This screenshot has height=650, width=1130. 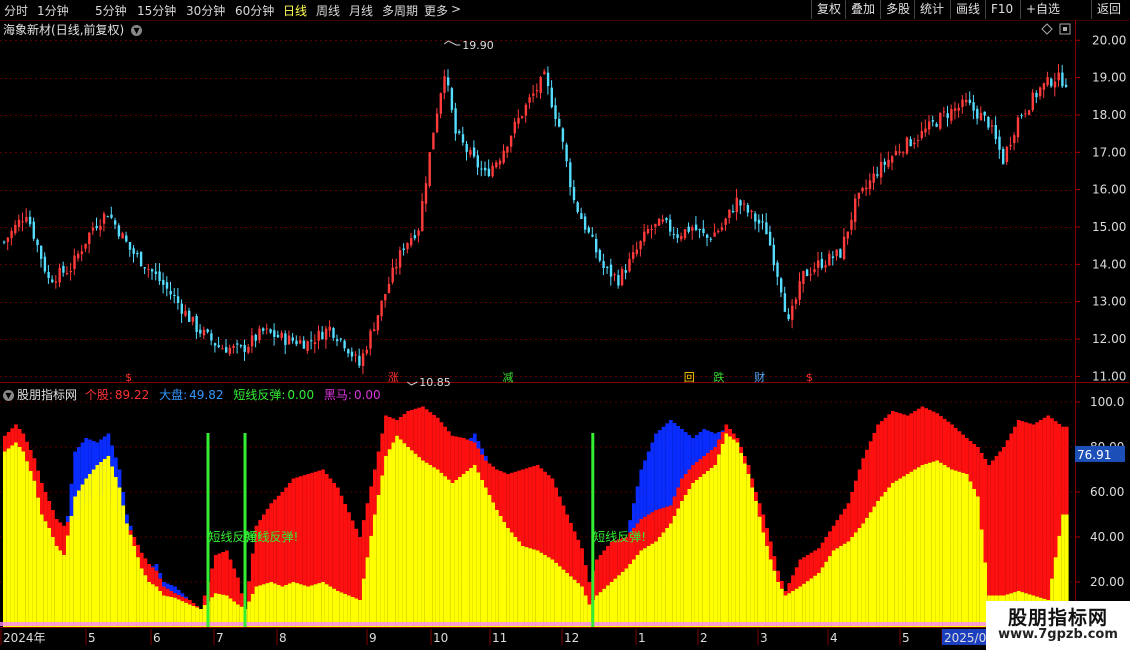 What do you see at coordinates (400, 10) in the screenshot?
I see `tab-multi-period: 多周期` at bounding box center [400, 10].